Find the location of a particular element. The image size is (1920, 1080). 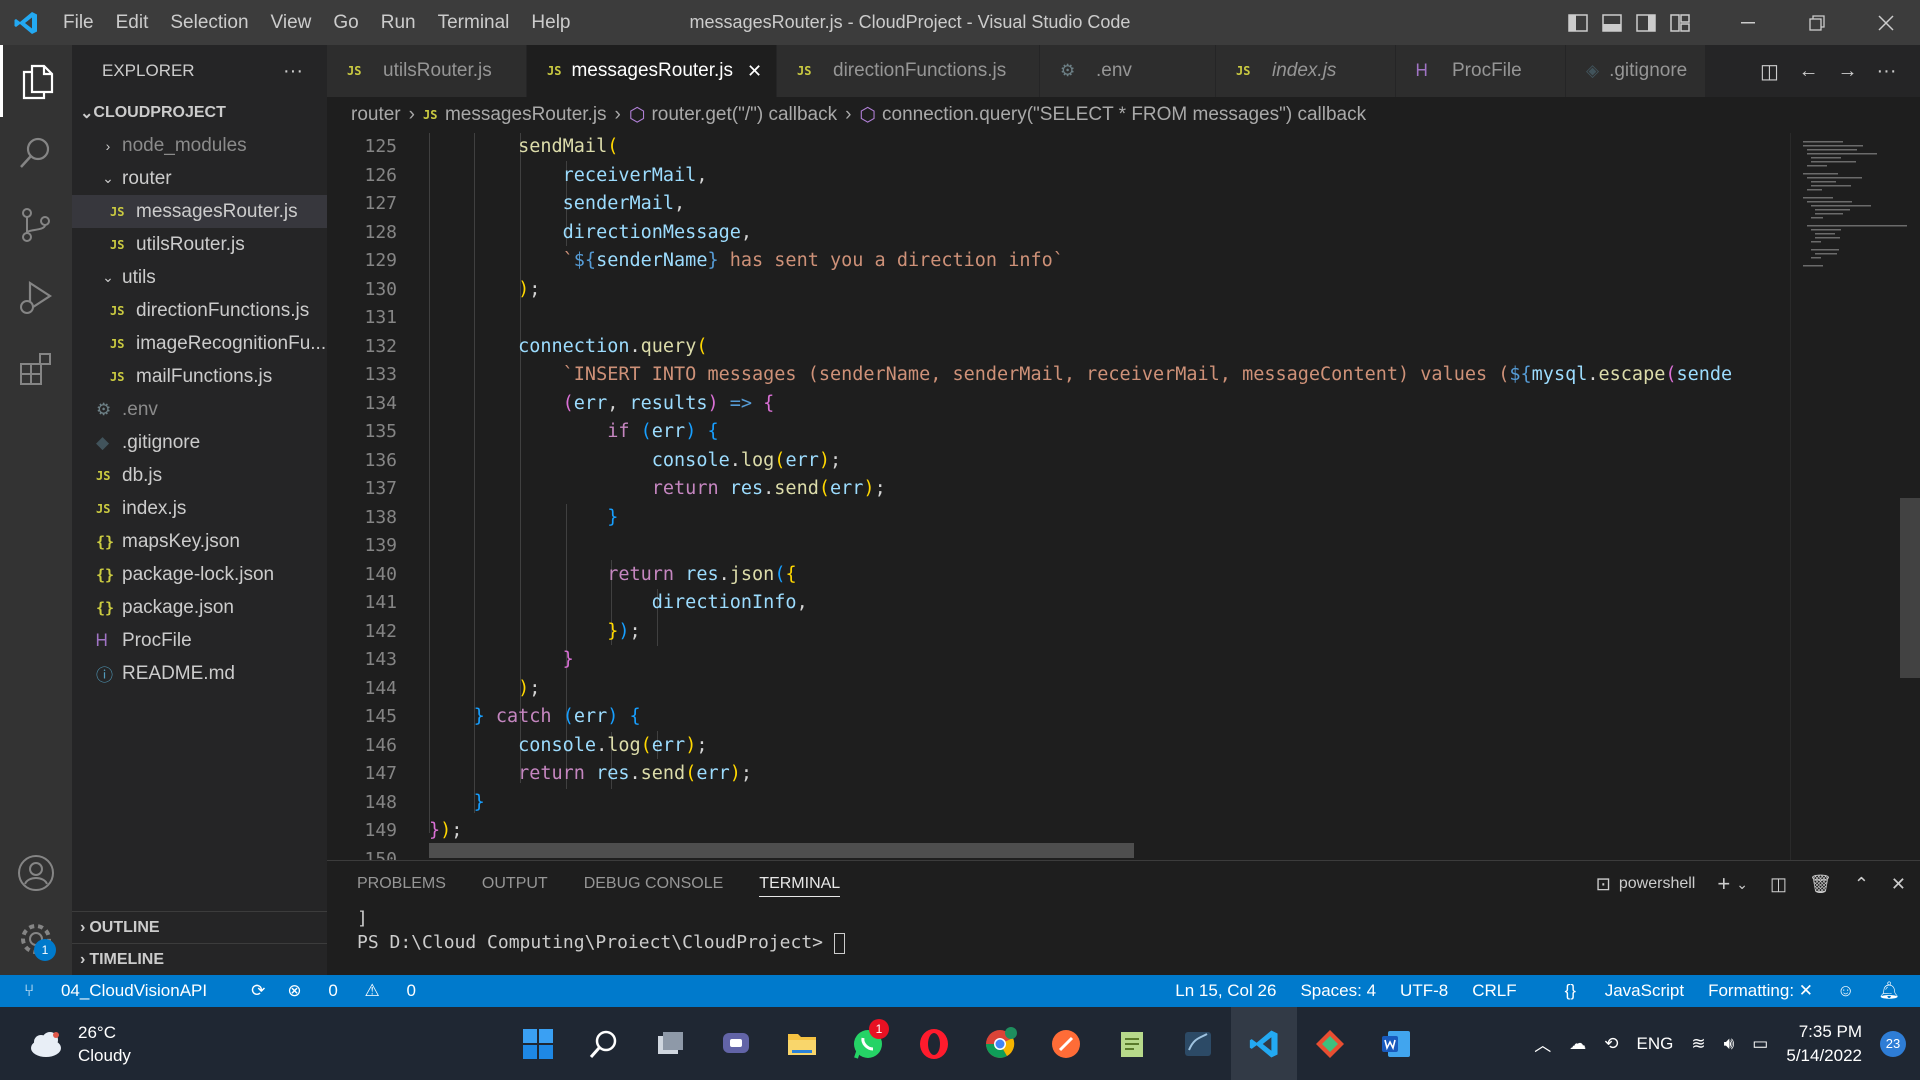

tree-file-directionfunctions: JS directionFunctions.js is located at coordinates (199, 310).